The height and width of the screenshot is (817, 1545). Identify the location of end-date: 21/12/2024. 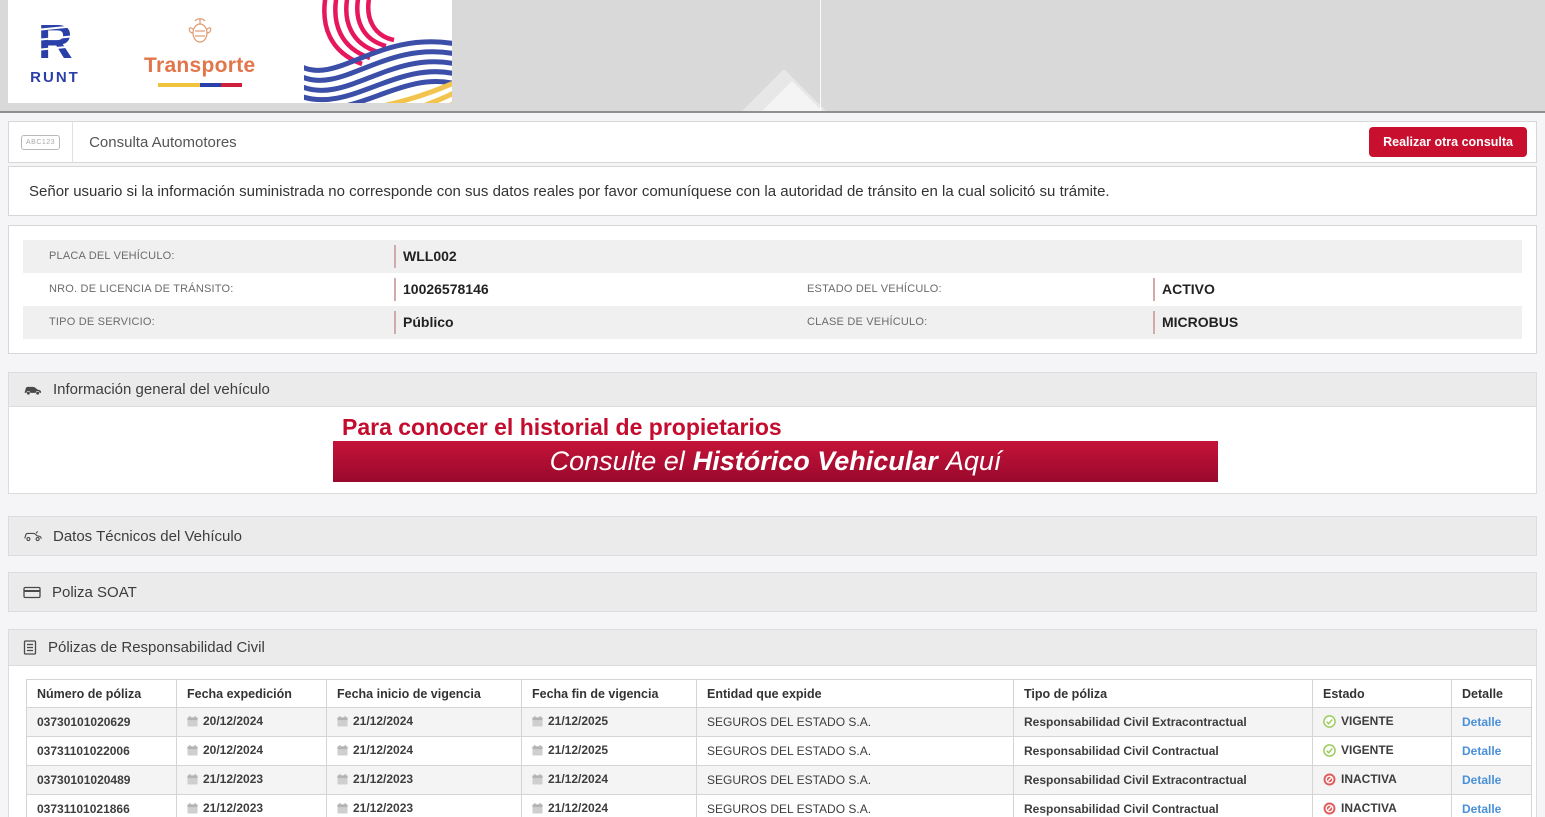
(578, 808).